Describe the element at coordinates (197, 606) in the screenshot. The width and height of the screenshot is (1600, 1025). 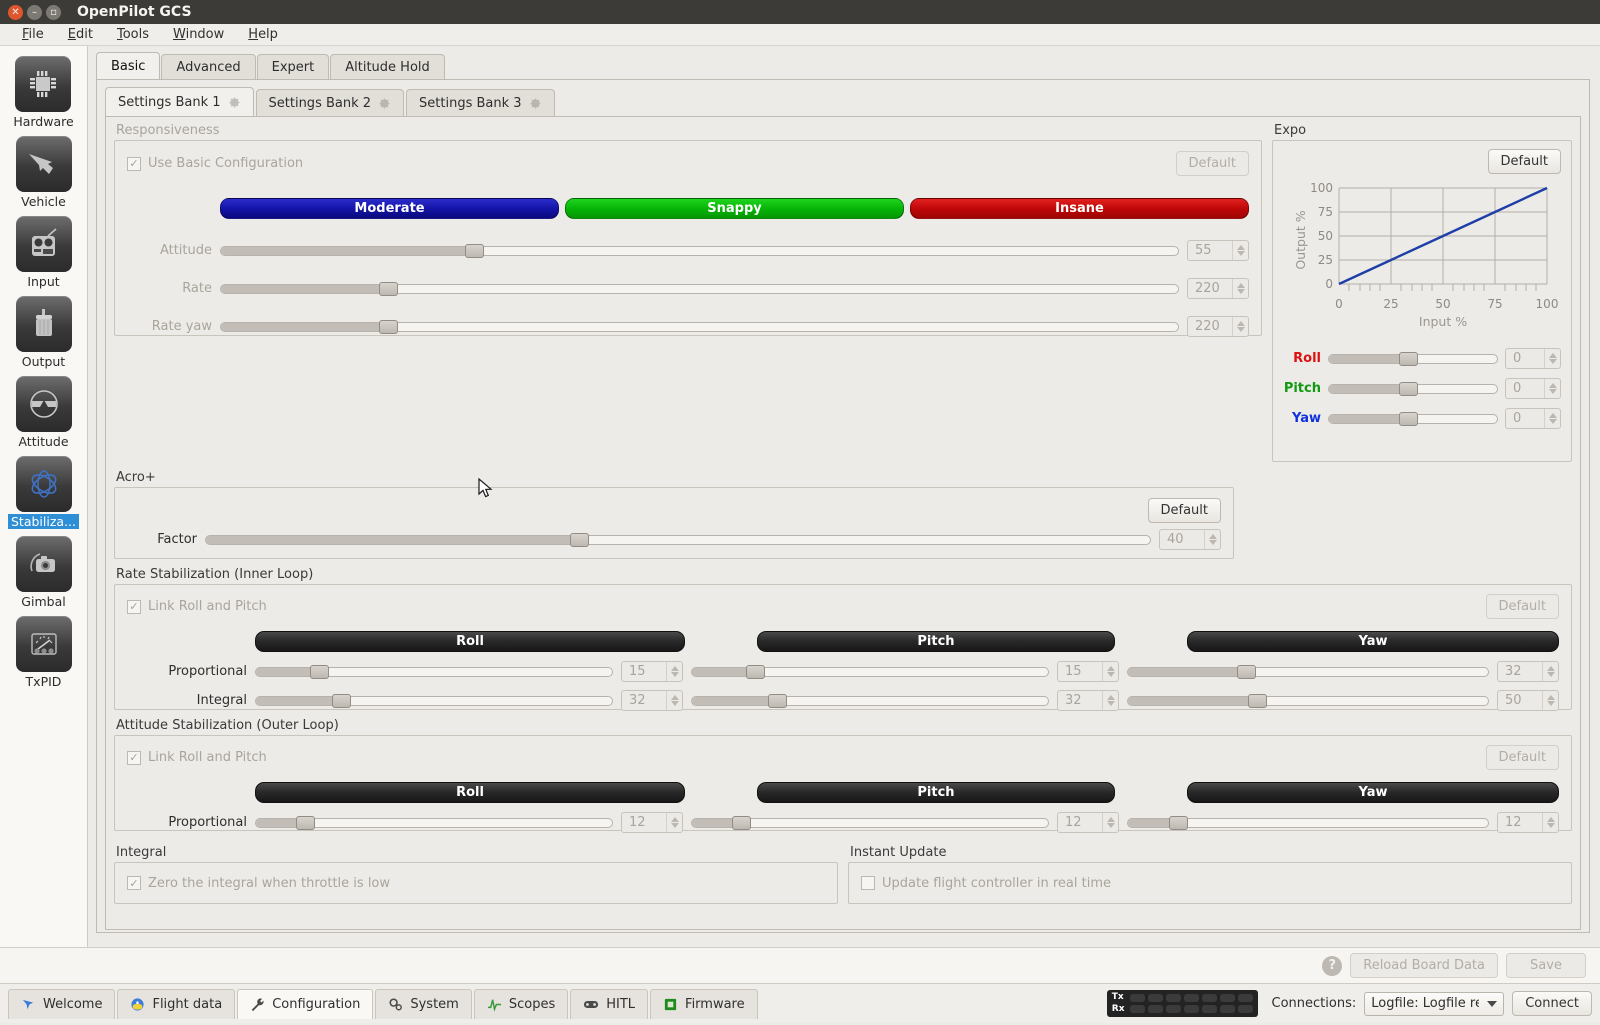
I see `rate-link-roll-pitch-checkbox: ✓ Link Roll and Pitch` at that location.